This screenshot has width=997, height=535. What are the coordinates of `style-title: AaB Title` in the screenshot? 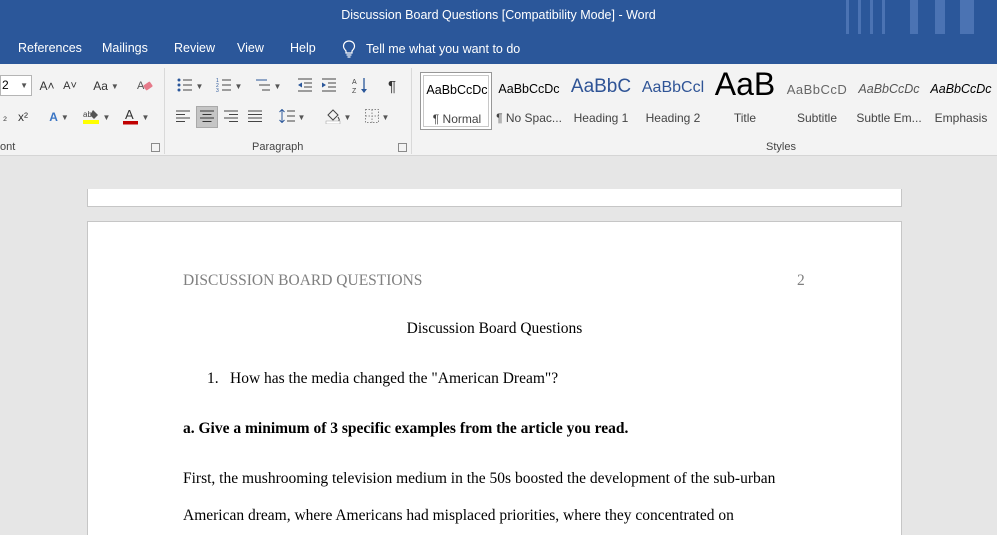 It's located at (745, 101).